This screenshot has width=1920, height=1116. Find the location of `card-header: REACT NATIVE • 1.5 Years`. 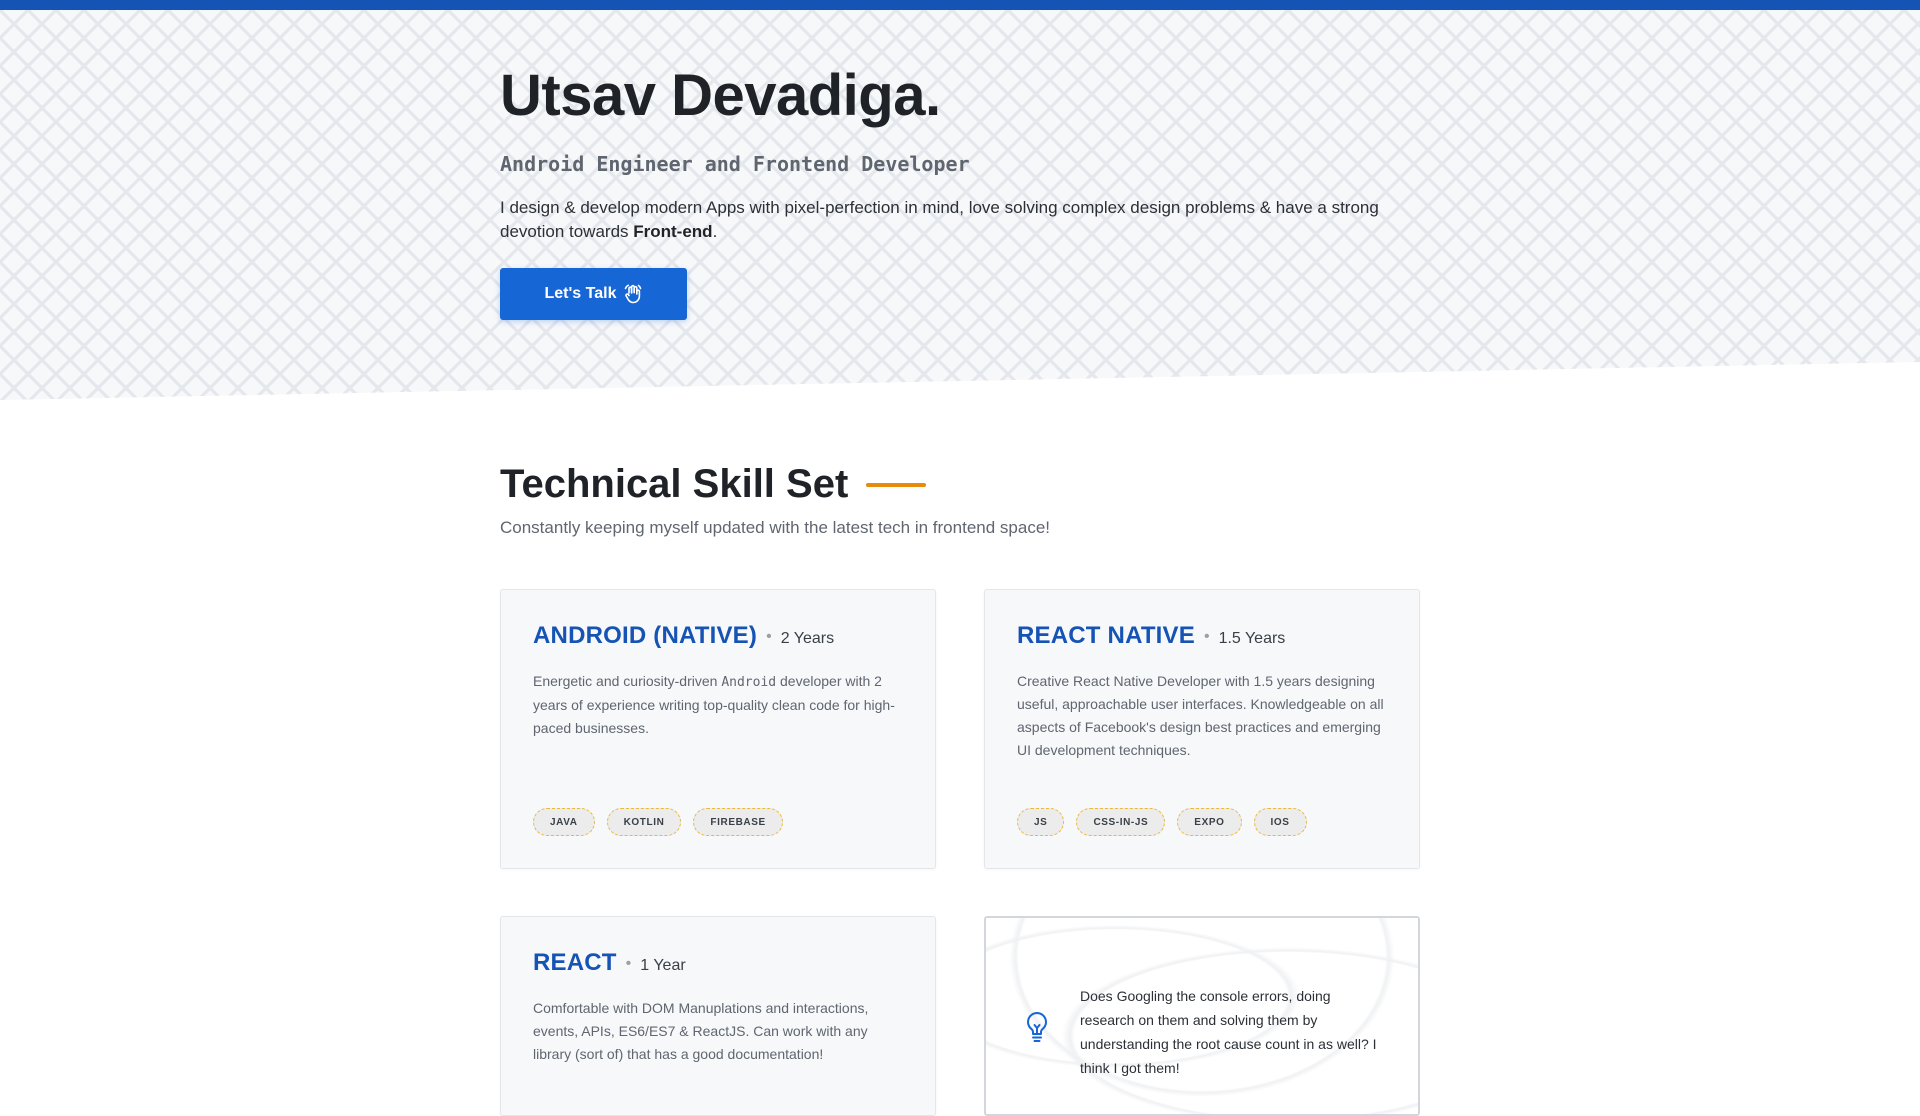

card-header: REACT NATIVE • 1.5 Years is located at coordinates (1202, 636).